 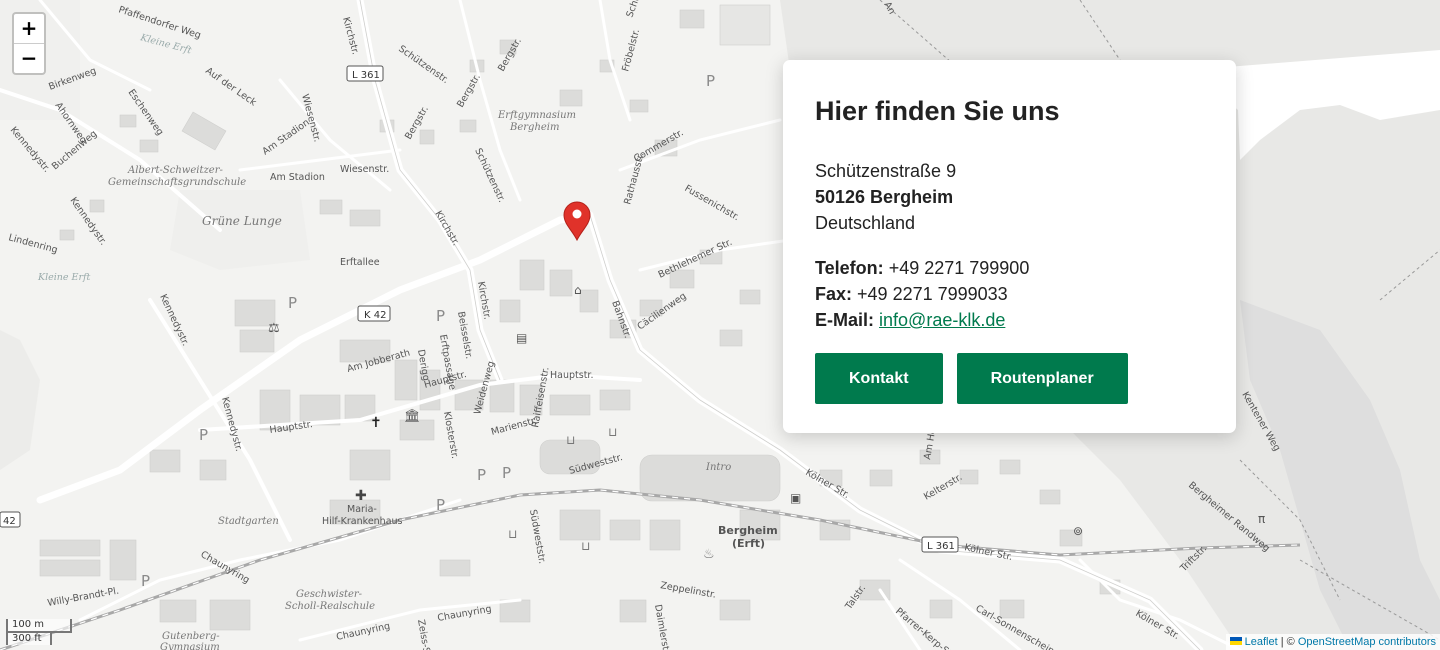 What do you see at coordinates (362, 521) in the screenshot?
I see `label-maria-2: Hilf-Krankenhaus` at bounding box center [362, 521].